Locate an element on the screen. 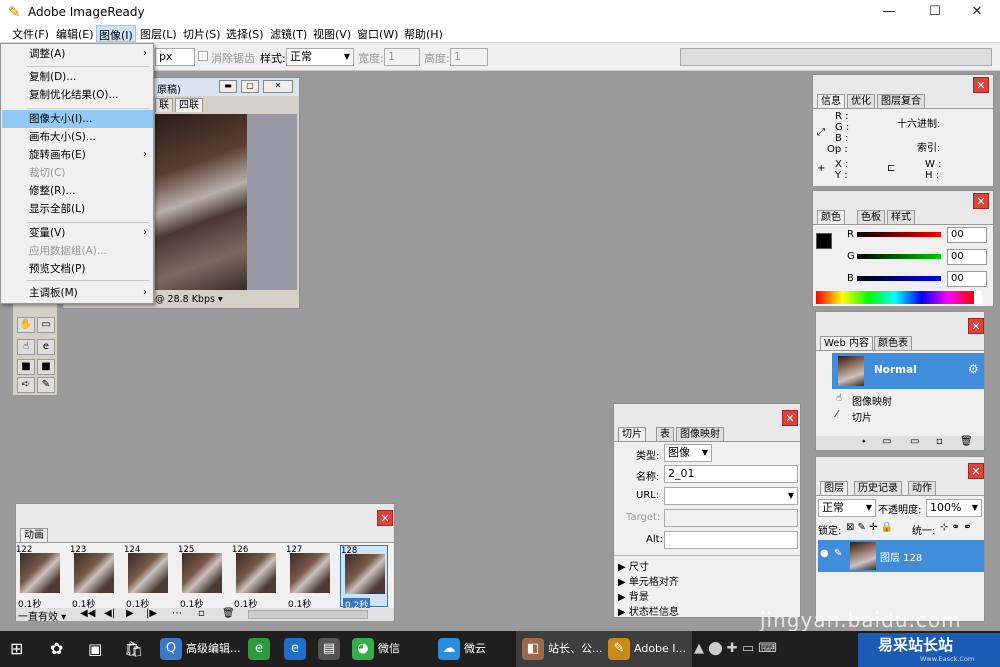 This screenshot has width=1000, height=667. menu-slice: 切片(S) is located at coordinates (202, 34).